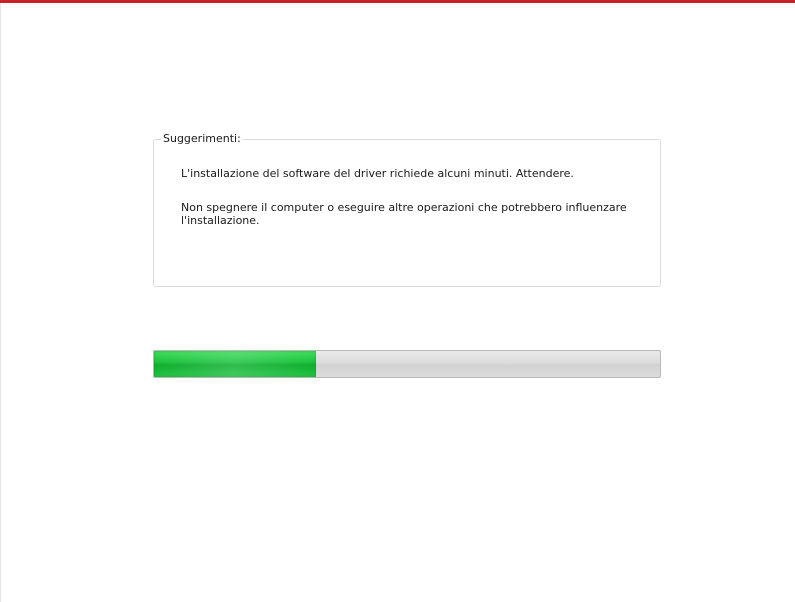  Describe the element at coordinates (202, 139) in the screenshot. I see `tips-legend: Suggerimenti:` at that location.